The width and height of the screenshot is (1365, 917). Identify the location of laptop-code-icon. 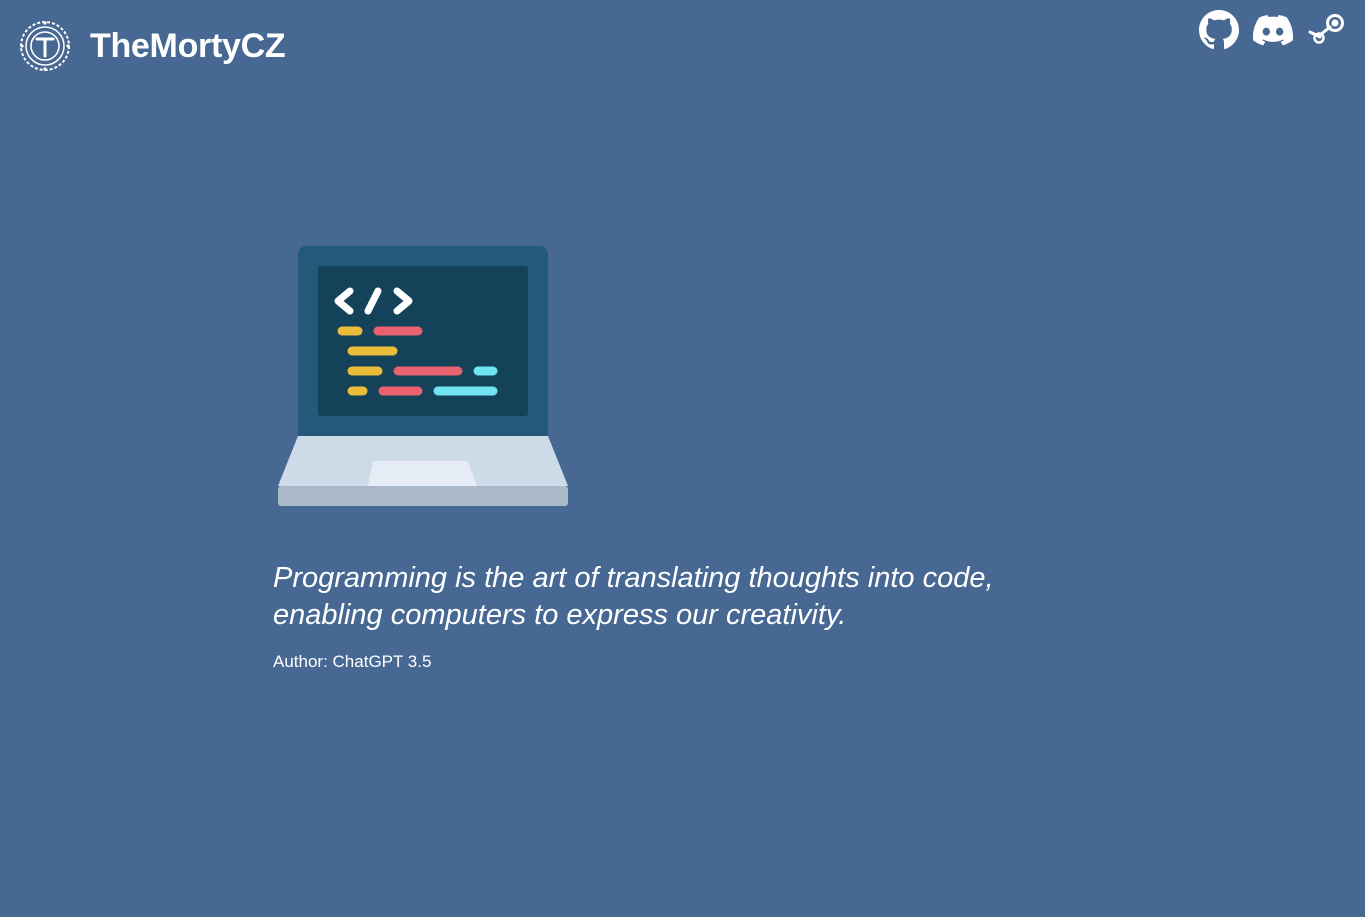
(423, 376).